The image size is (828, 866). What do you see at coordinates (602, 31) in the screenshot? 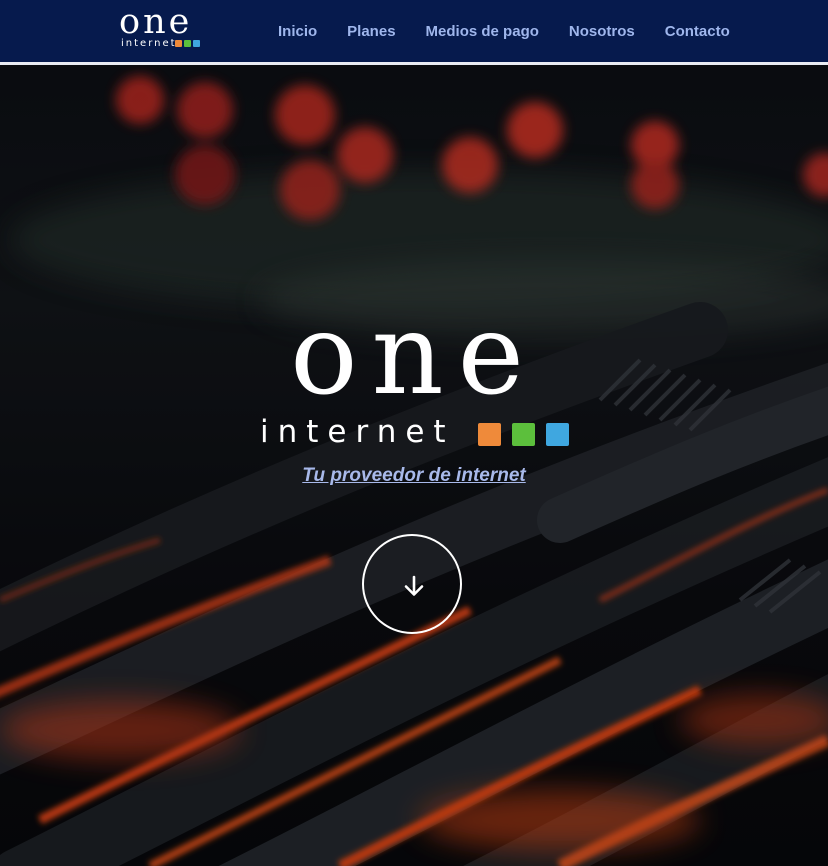
I see `nav-link-nosotros: Nosotros` at bounding box center [602, 31].